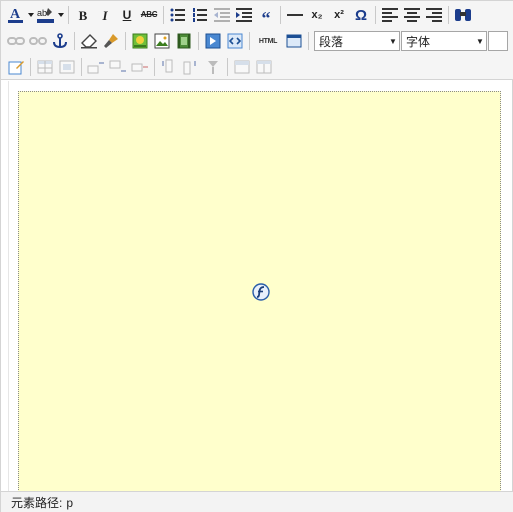  What do you see at coordinates (178, 15) in the screenshot?
I see `bulleted-list-button` at bounding box center [178, 15].